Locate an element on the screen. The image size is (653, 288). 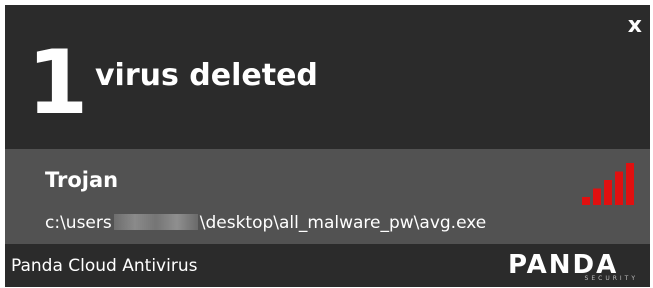
threat-path: c:\users \desktop\all_malware_pw\avg.exe is located at coordinates (265, 223).